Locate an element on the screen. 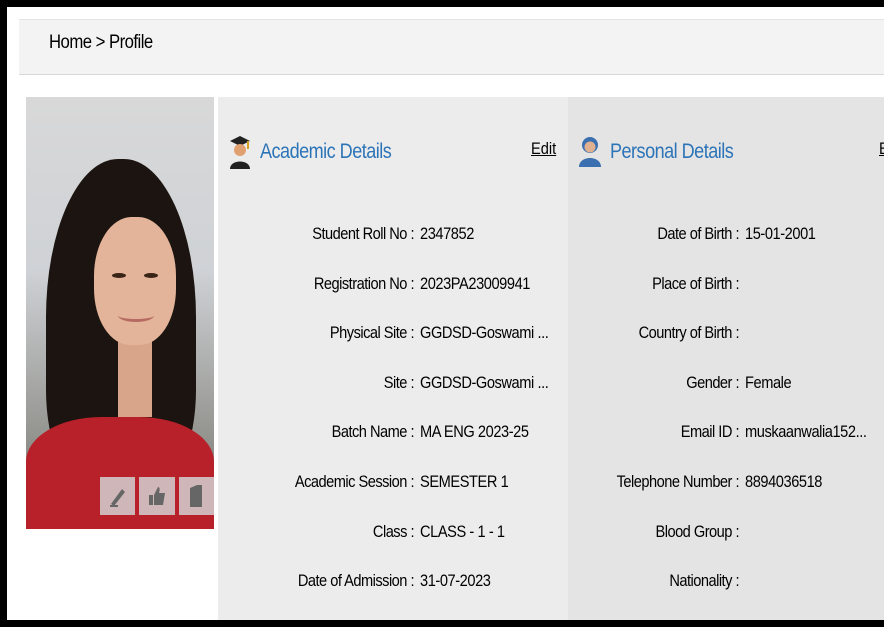  edit-photo-icon is located at coordinates (118, 496).